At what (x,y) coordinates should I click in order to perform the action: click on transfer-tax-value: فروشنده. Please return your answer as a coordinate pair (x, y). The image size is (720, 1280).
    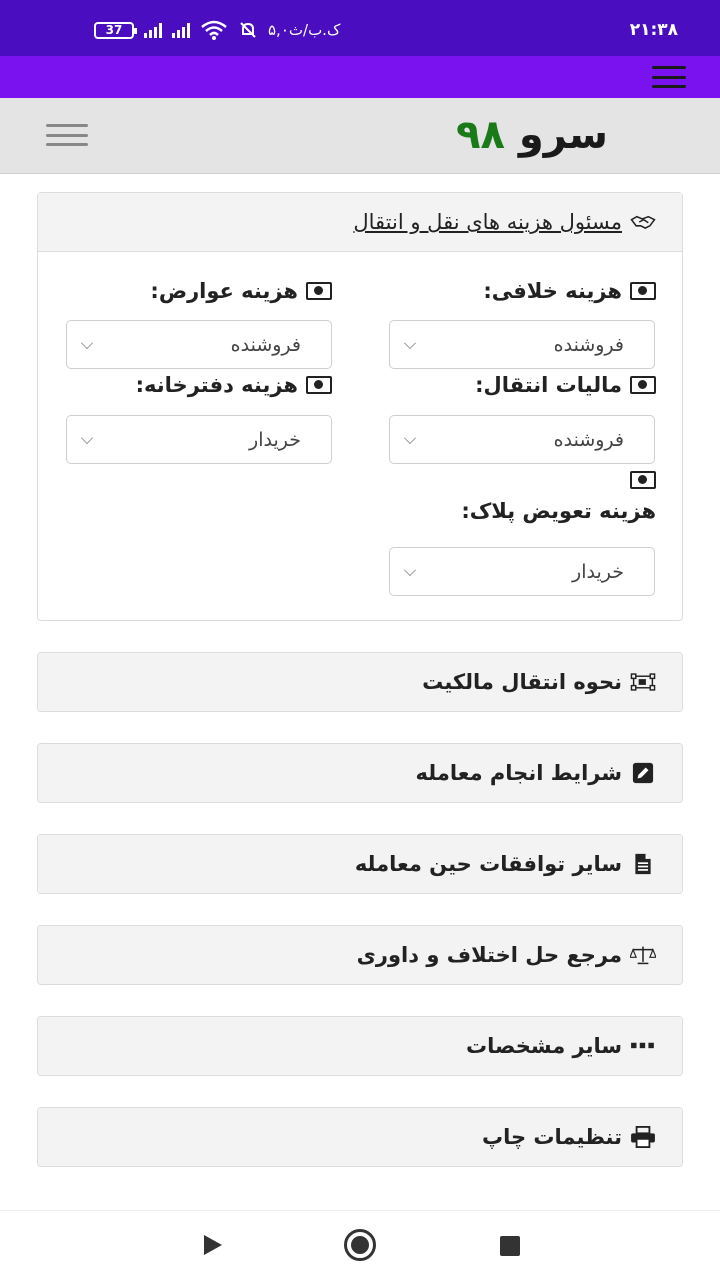
    Looking at the image, I should click on (588, 440).